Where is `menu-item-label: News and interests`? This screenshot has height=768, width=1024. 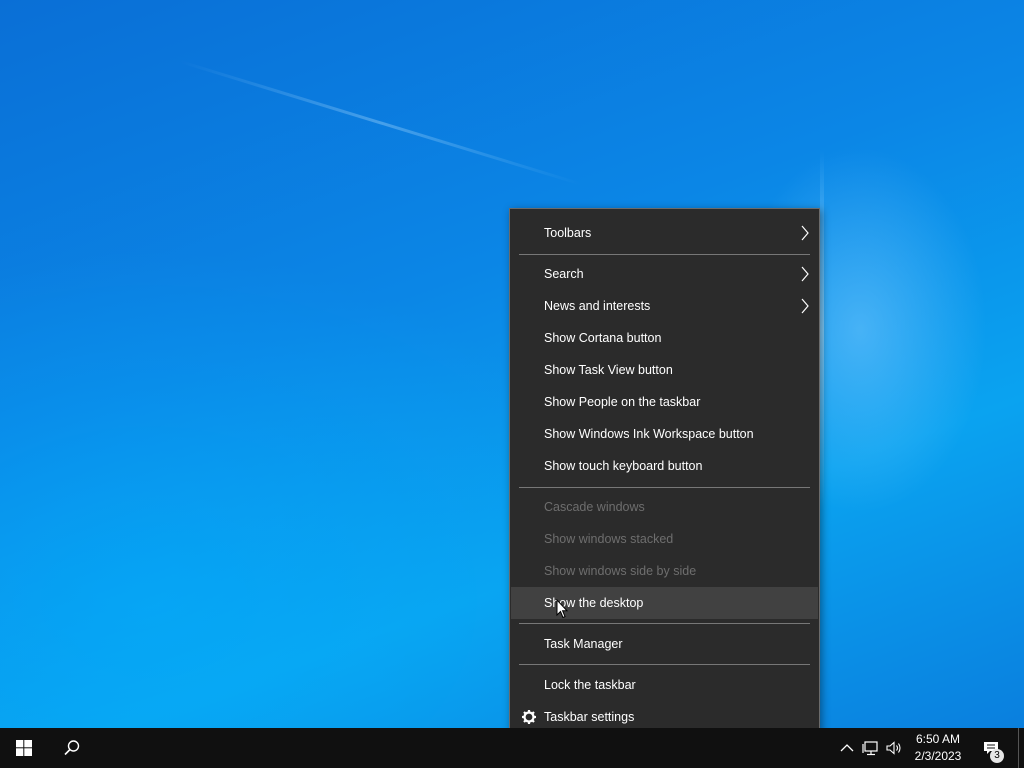 menu-item-label: News and interests is located at coordinates (597, 306).